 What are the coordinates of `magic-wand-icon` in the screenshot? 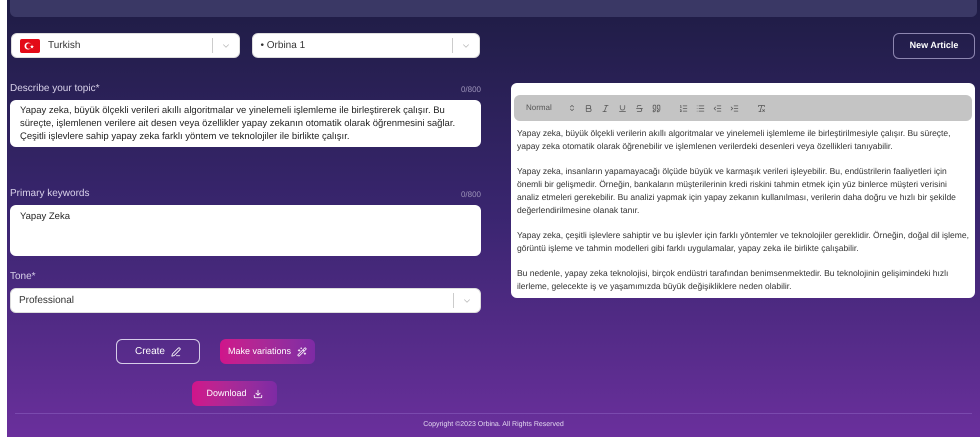 It's located at (302, 351).